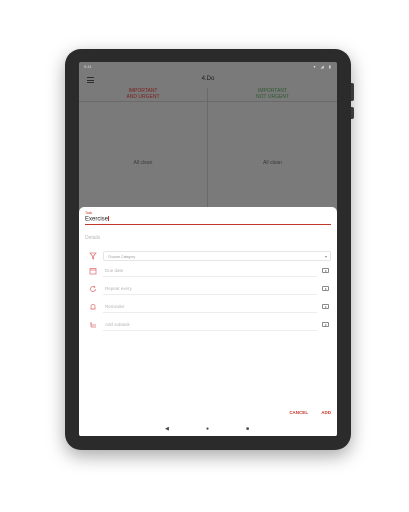 The width and height of the screenshot is (409, 512). I want to click on details-label: Details, so click(93, 238).